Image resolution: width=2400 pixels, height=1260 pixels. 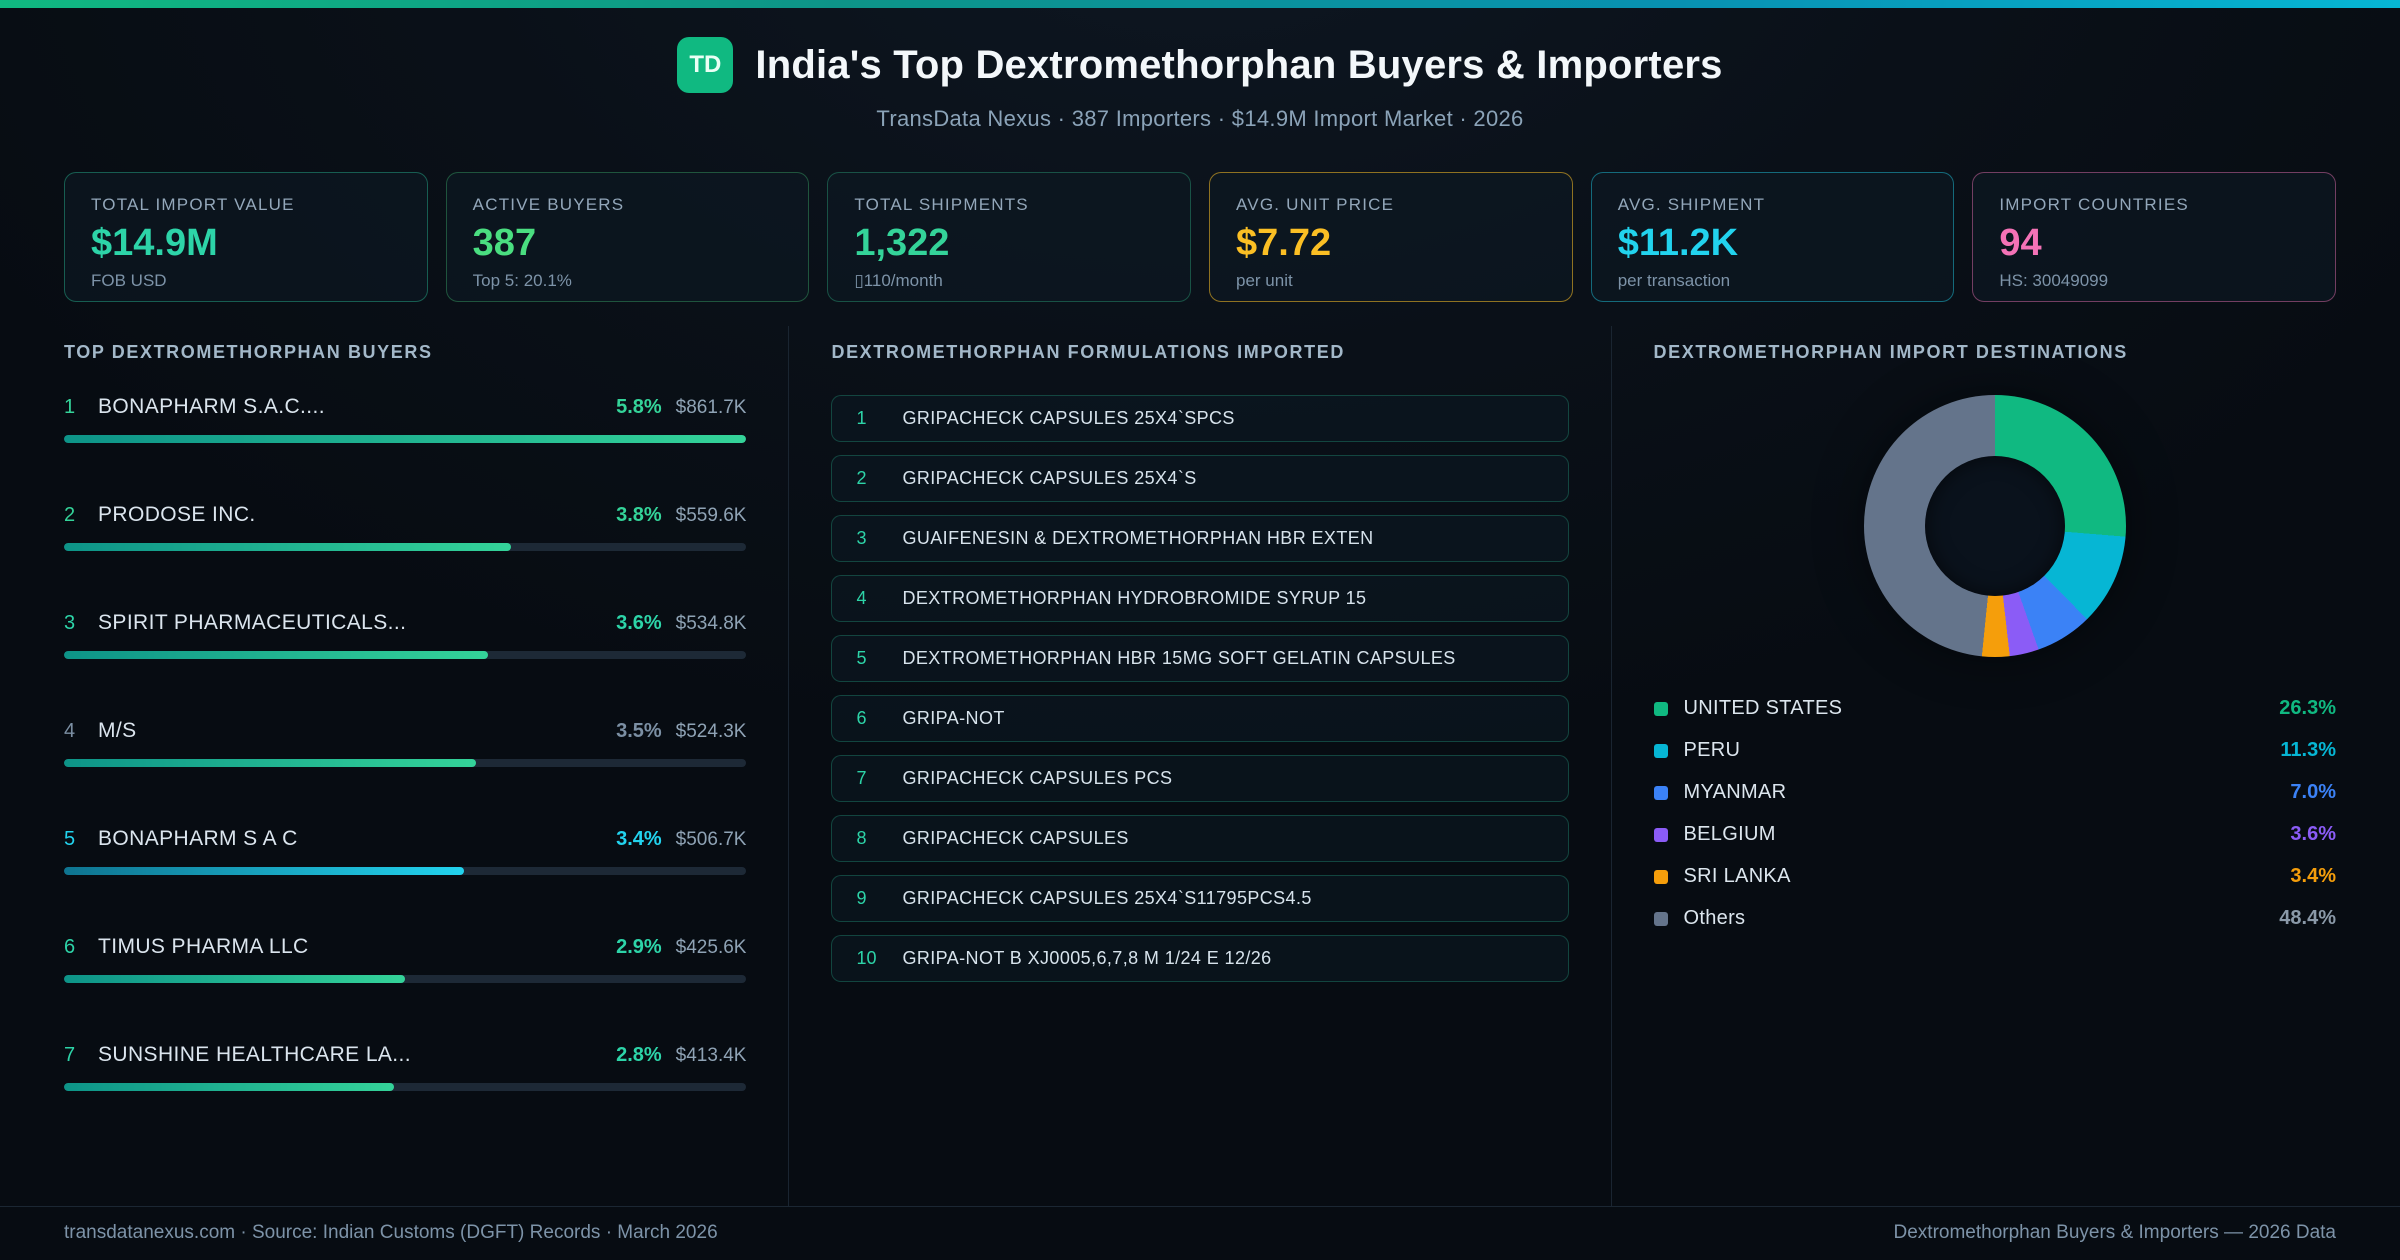 I want to click on buyer-name: TIMUS PHARMA LLC, so click(x=203, y=946).